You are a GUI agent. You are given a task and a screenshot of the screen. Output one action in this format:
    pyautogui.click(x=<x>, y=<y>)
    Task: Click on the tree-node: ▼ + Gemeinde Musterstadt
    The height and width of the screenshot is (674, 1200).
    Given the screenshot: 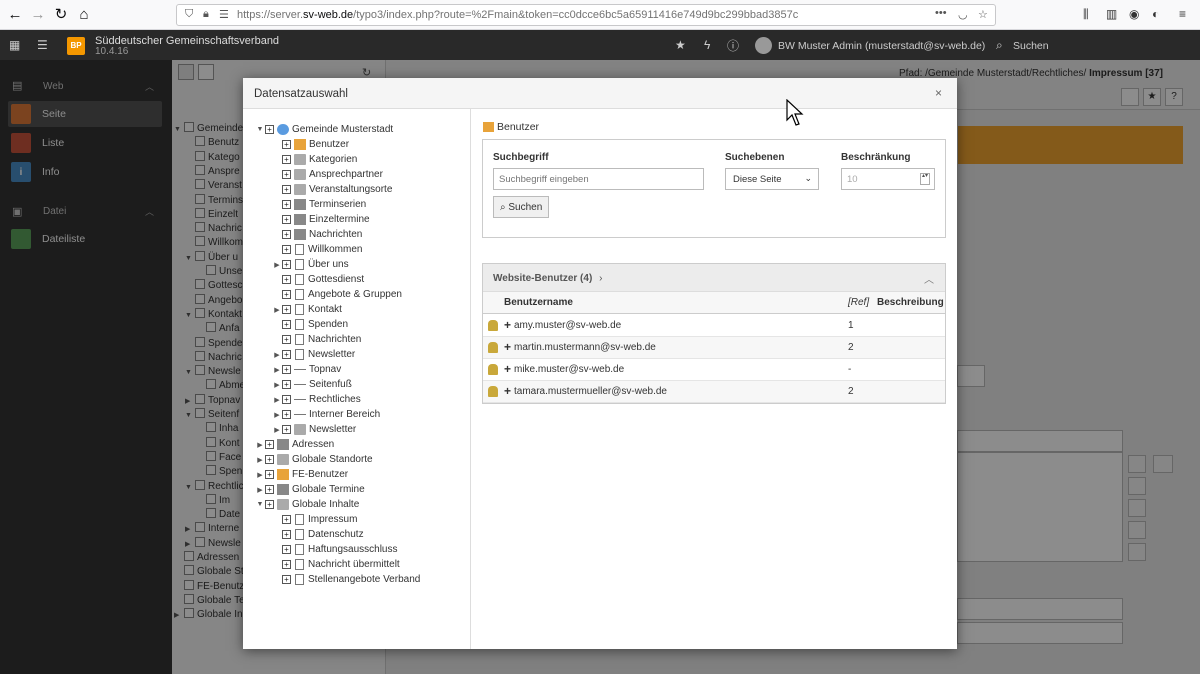 What is the action you would take?
    pyautogui.click(x=324, y=129)
    